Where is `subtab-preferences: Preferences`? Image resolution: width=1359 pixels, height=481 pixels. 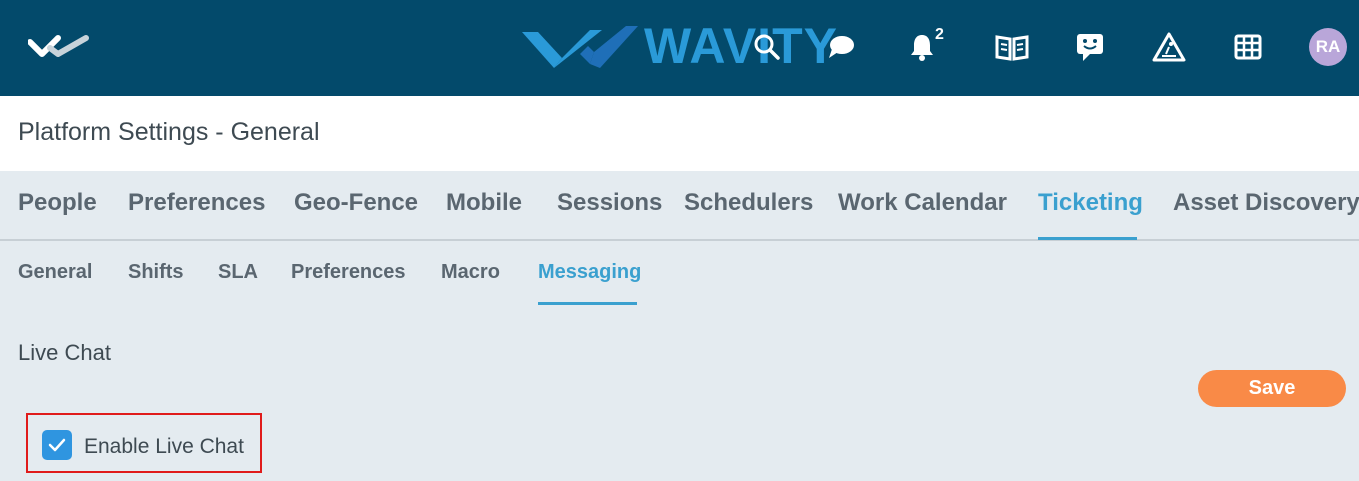
subtab-preferences: Preferences is located at coordinates (348, 272).